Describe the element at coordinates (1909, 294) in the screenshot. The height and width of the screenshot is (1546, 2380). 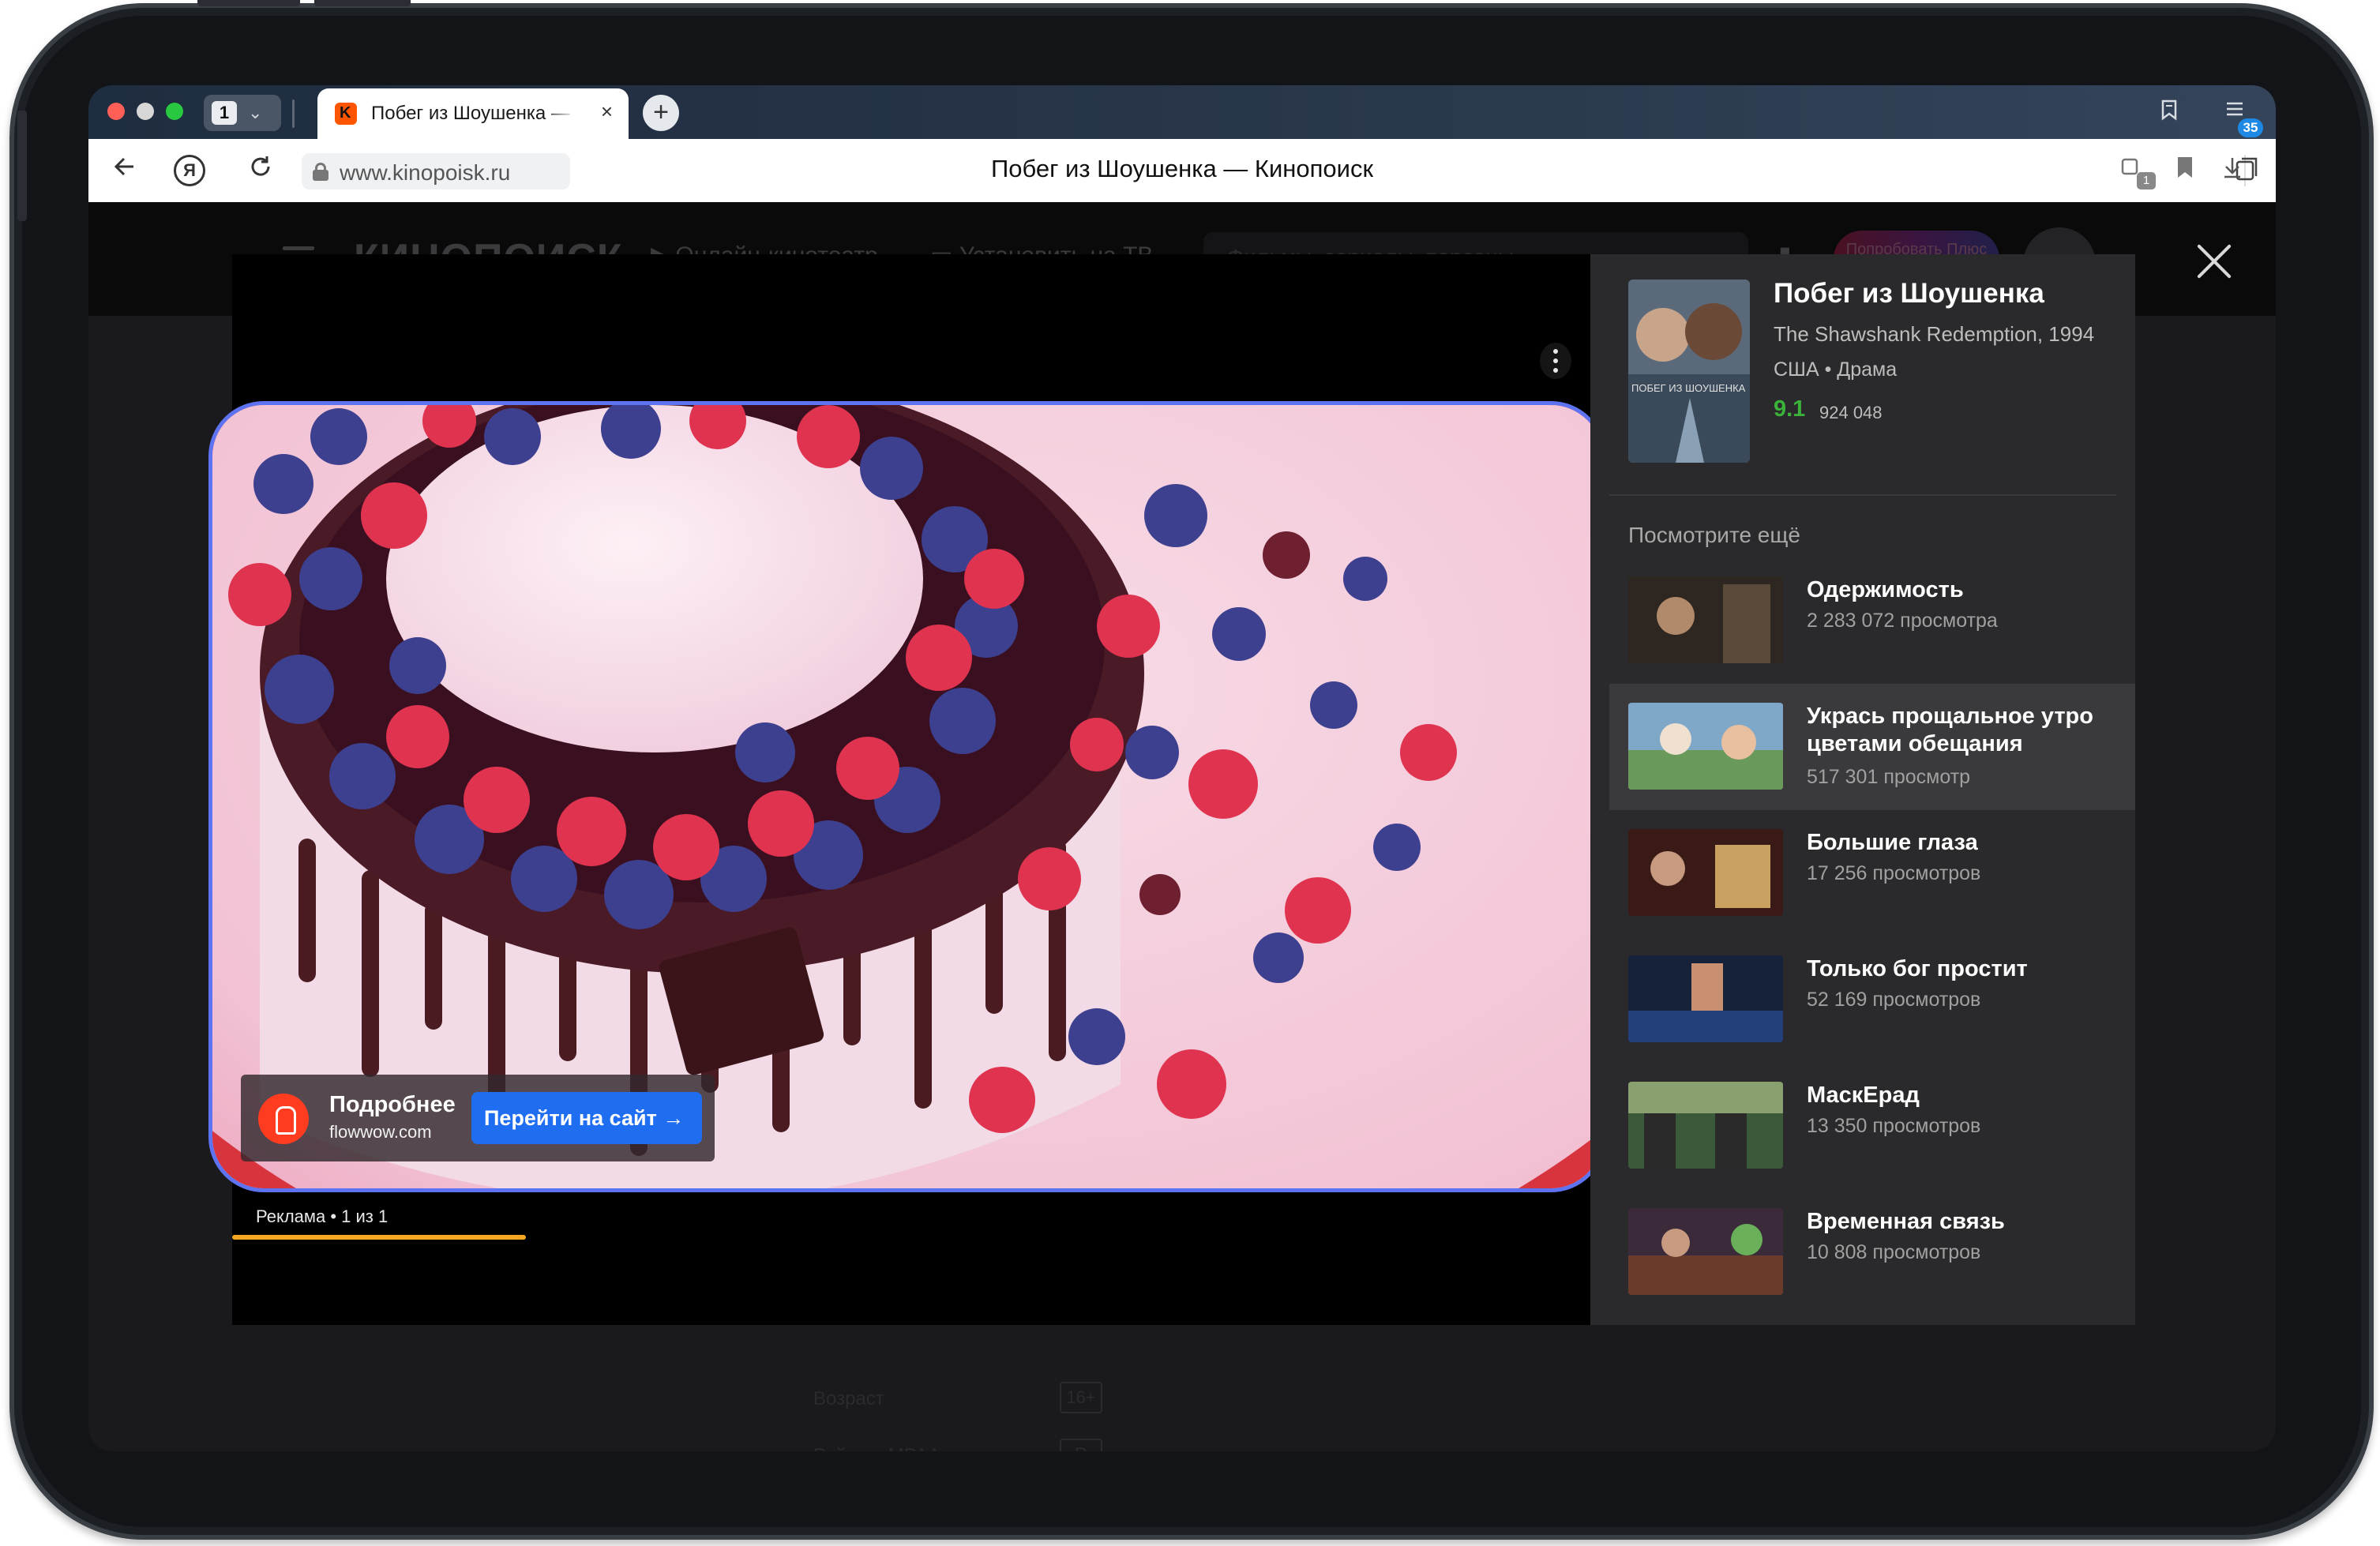
I see `movie-title: Побег из Шоушенка` at that location.